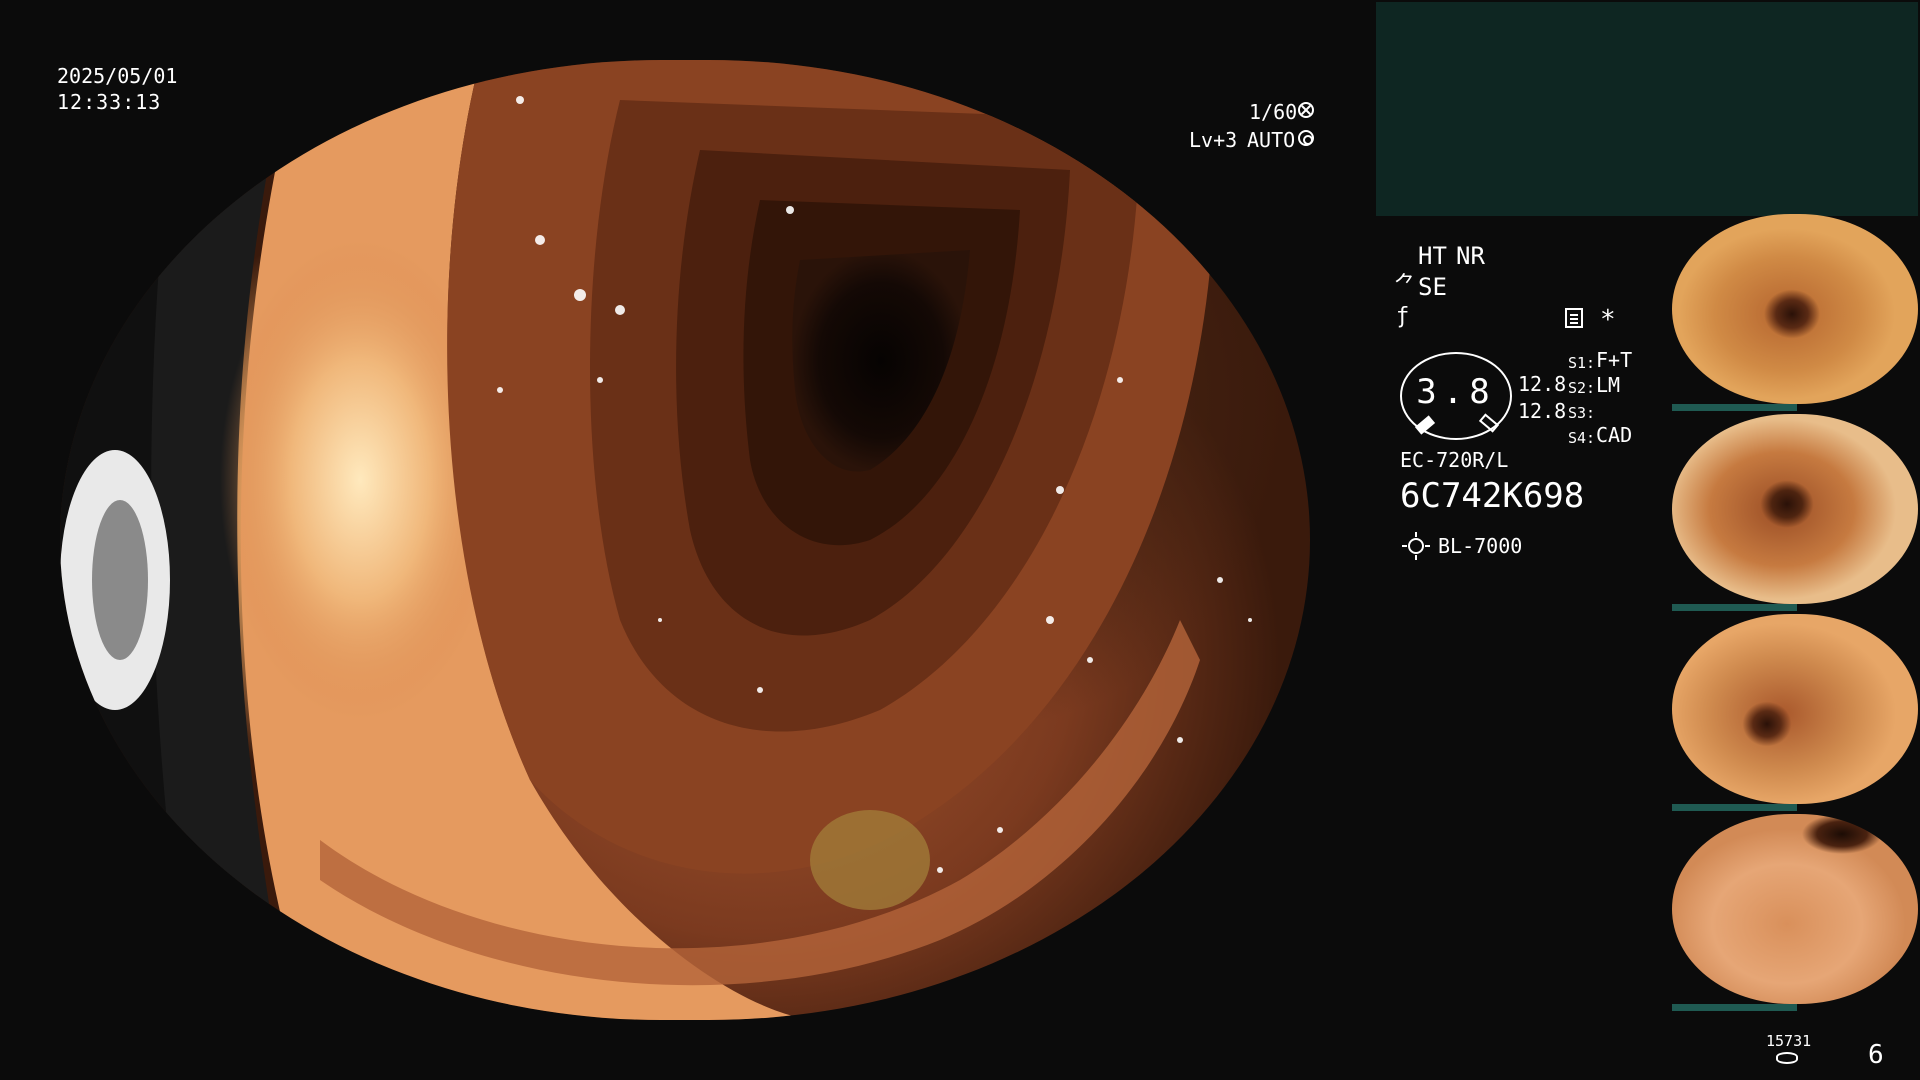 The height and width of the screenshot is (1080, 1920). What do you see at coordinates (1734, 807) in the screenshot?
I see `thumbnail-3-bar` at bounding box center [1734, 807].